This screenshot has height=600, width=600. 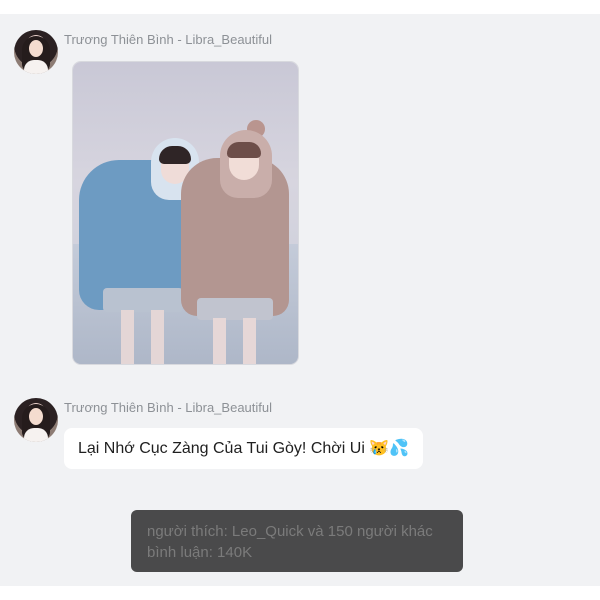 What do you see at coordinates (143, 300) in the screenshot?
I see `photo-blue-skirt` at bounding box center [143, 300].